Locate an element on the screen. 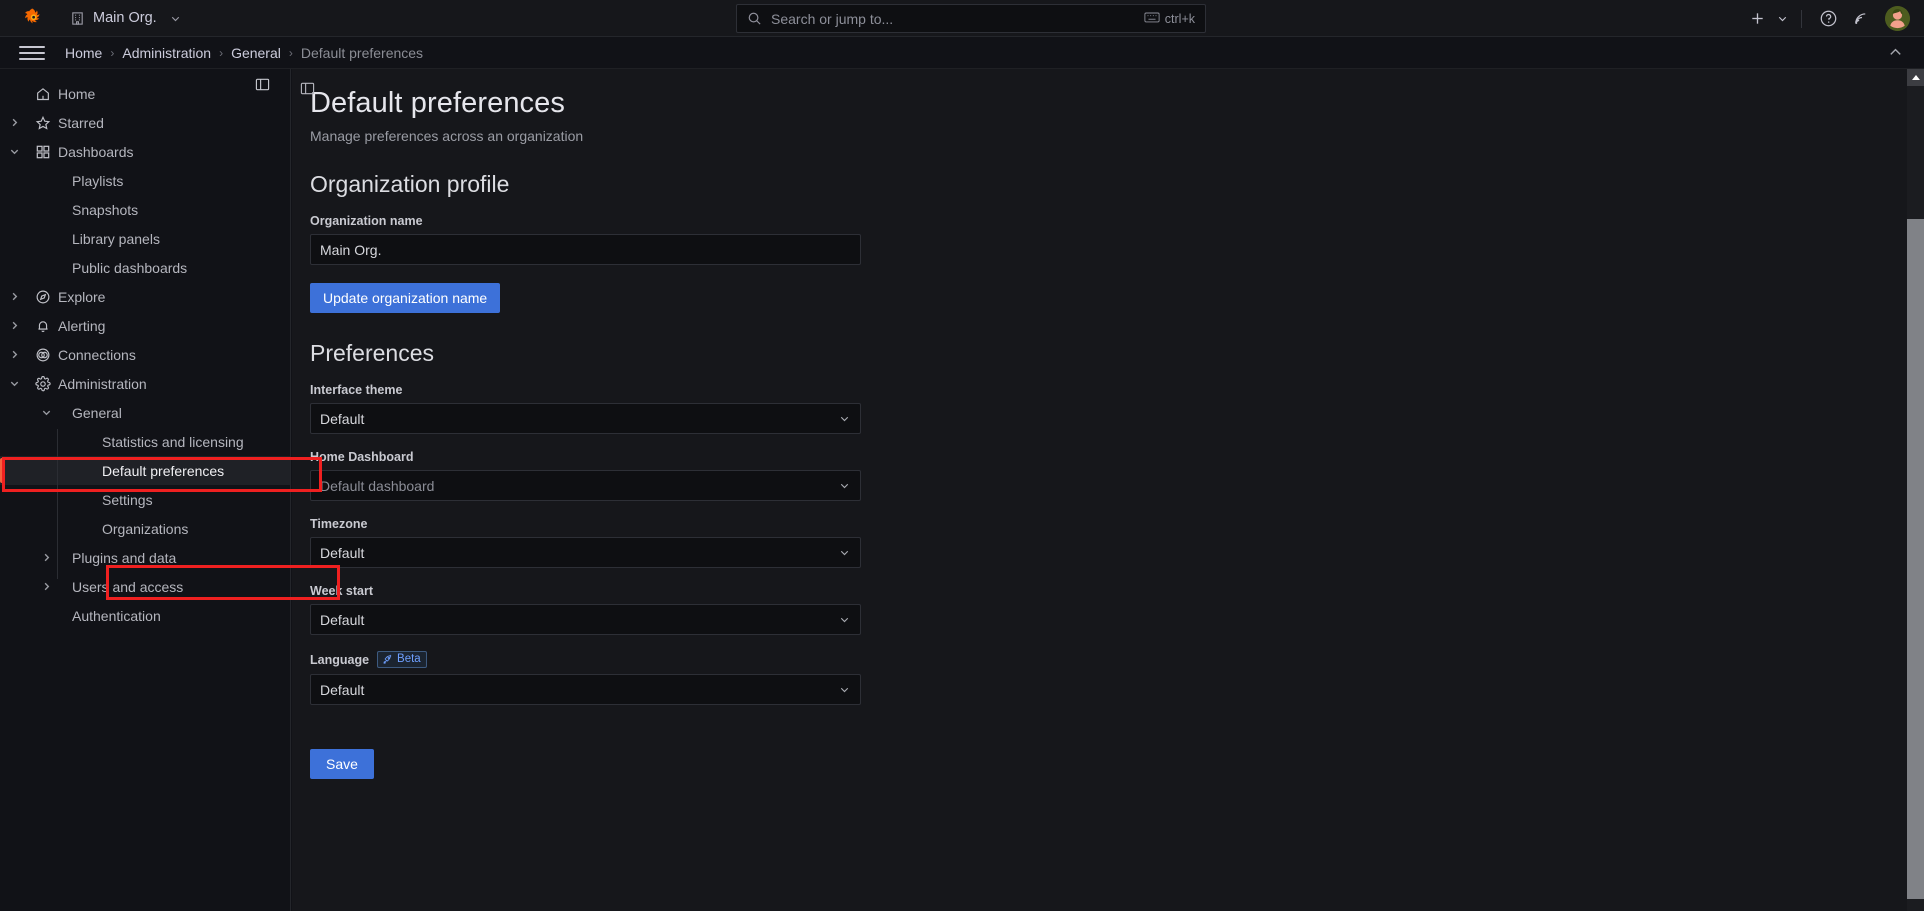 This screenshot has height=911, width=1924. search-shortcut-label: ctrl+k is located at coordinates (1179, 18).